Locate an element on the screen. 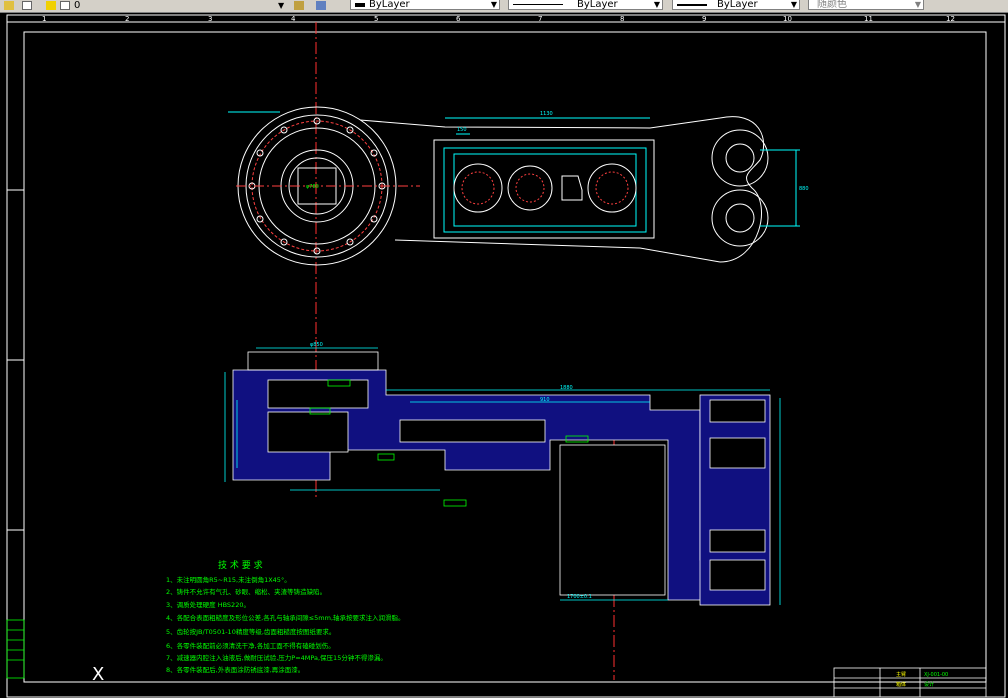  drawing-number: XJ-001-00 is located at coordinates (936, 675).